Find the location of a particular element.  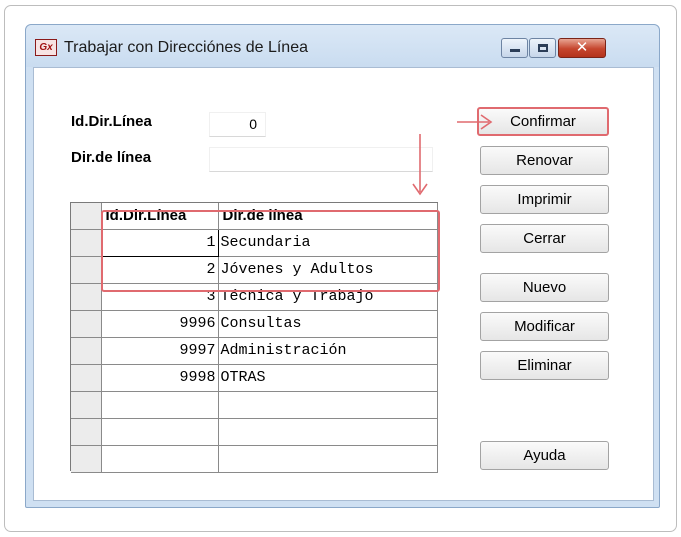

minimize-button is located at coordinates (514, 48).